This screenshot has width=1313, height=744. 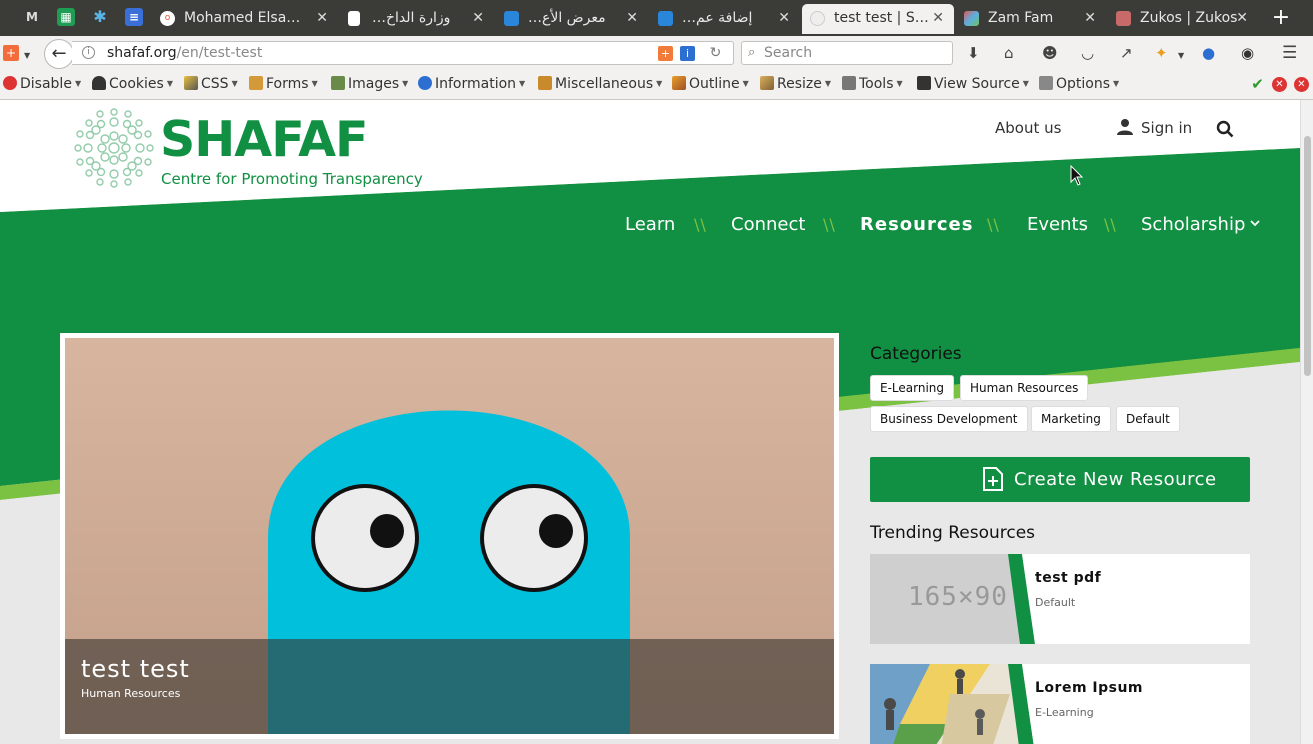 I want to click on pocket-icon: ◡, so click(x=1087, y=53).